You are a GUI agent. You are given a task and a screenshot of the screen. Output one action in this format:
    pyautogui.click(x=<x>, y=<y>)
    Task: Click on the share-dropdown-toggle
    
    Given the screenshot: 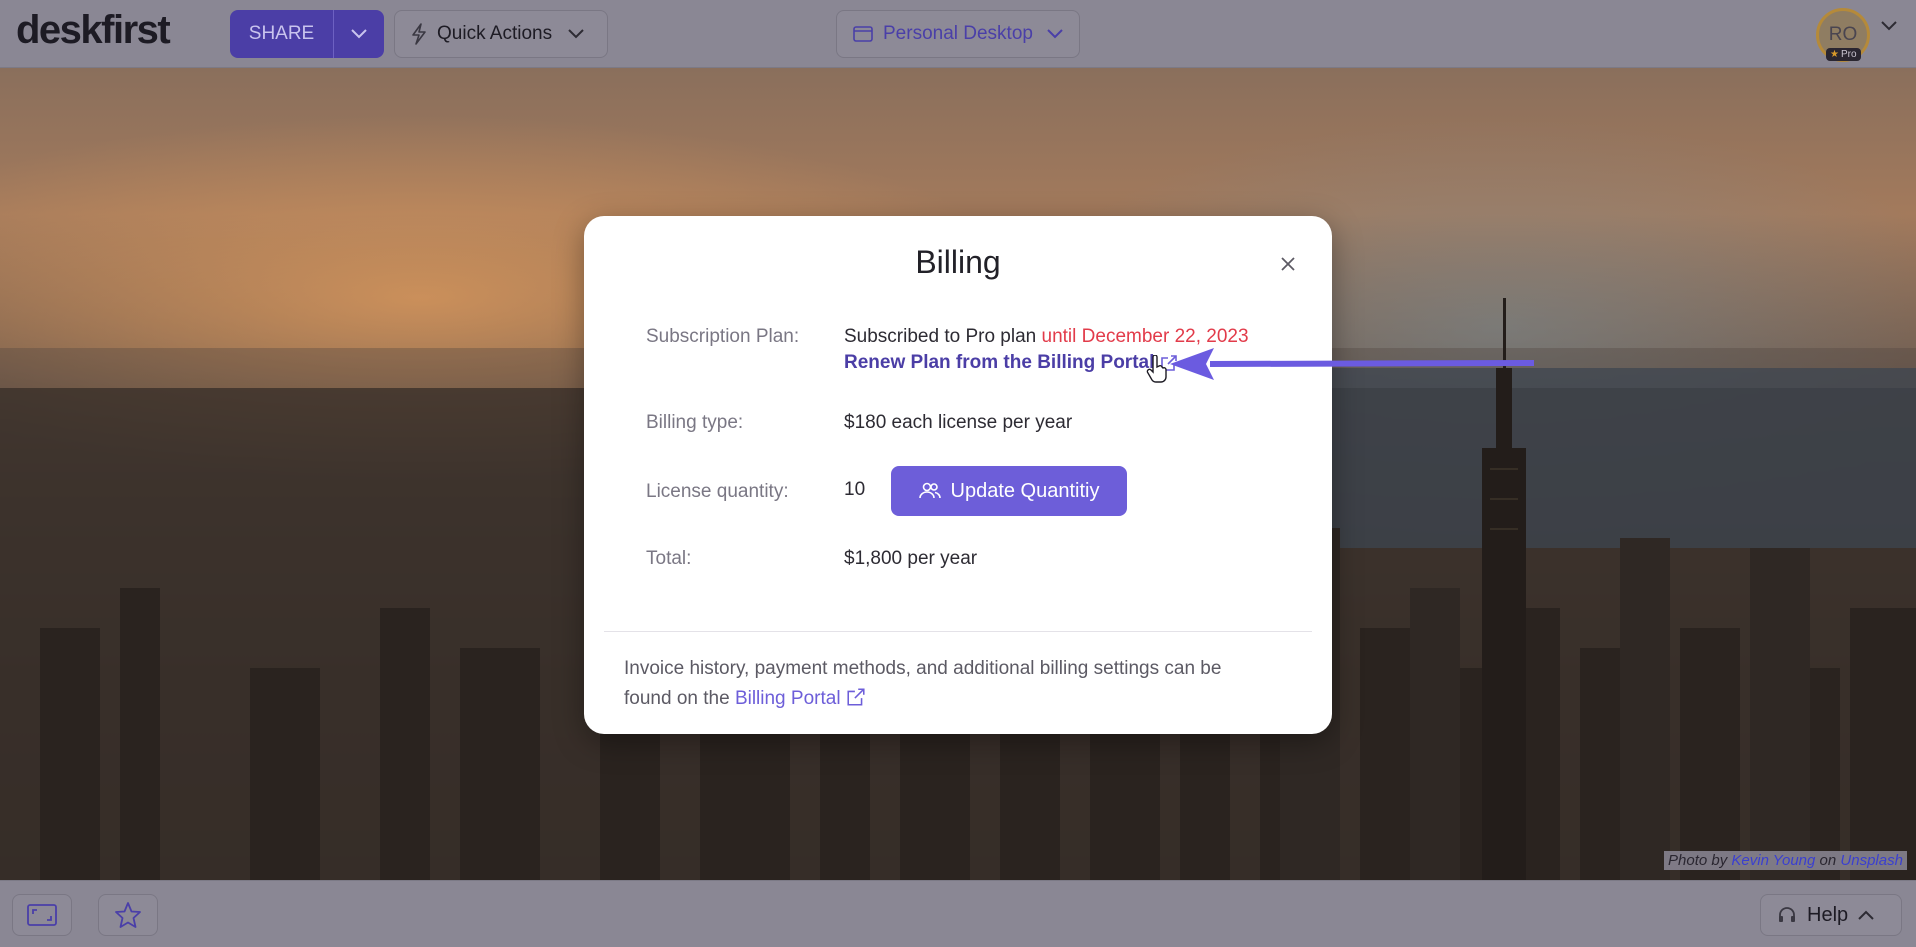 What is the action you would take?
    pyautogui.click(x=359, y=34)
    